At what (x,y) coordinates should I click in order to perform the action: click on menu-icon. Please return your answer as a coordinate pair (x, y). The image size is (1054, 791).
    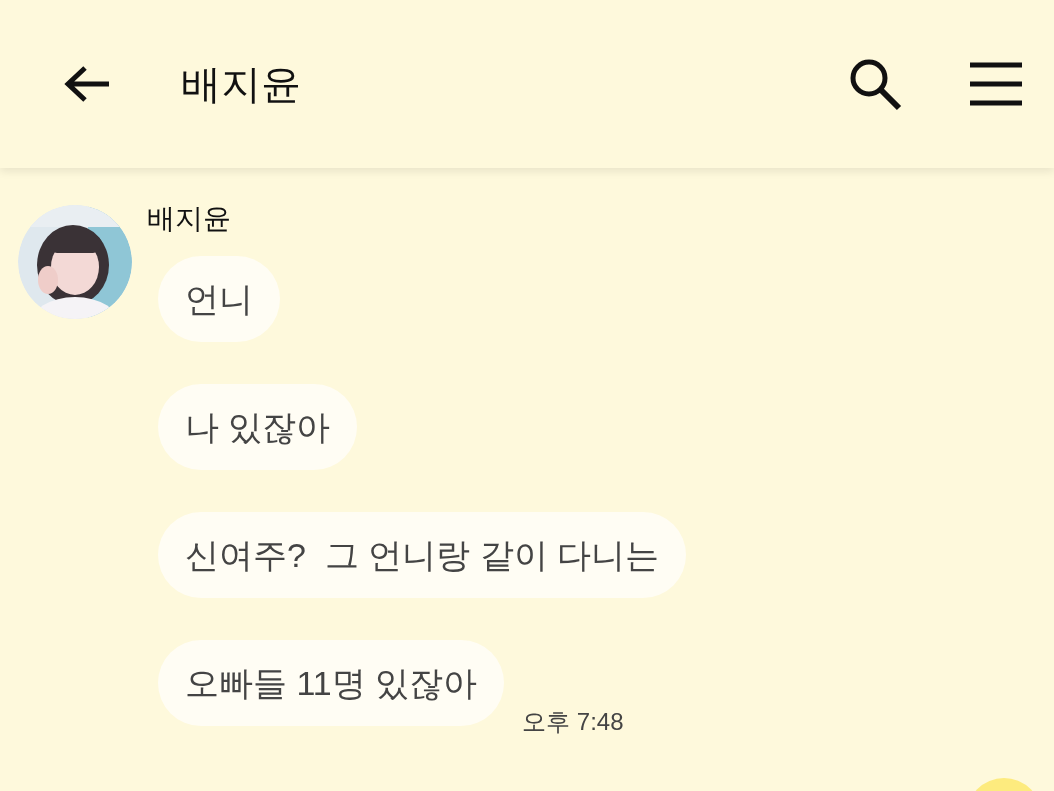
    Looking at the image, I should click on (996, 84).